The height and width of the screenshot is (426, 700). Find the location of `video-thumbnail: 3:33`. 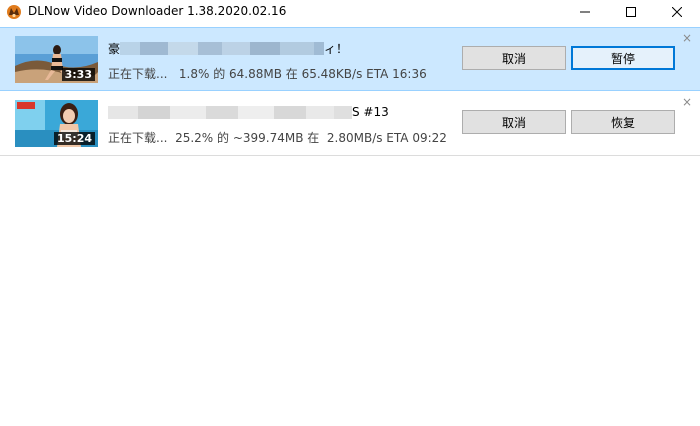

video-thumbnail: 3:33 is located at coordinates (56, 59).